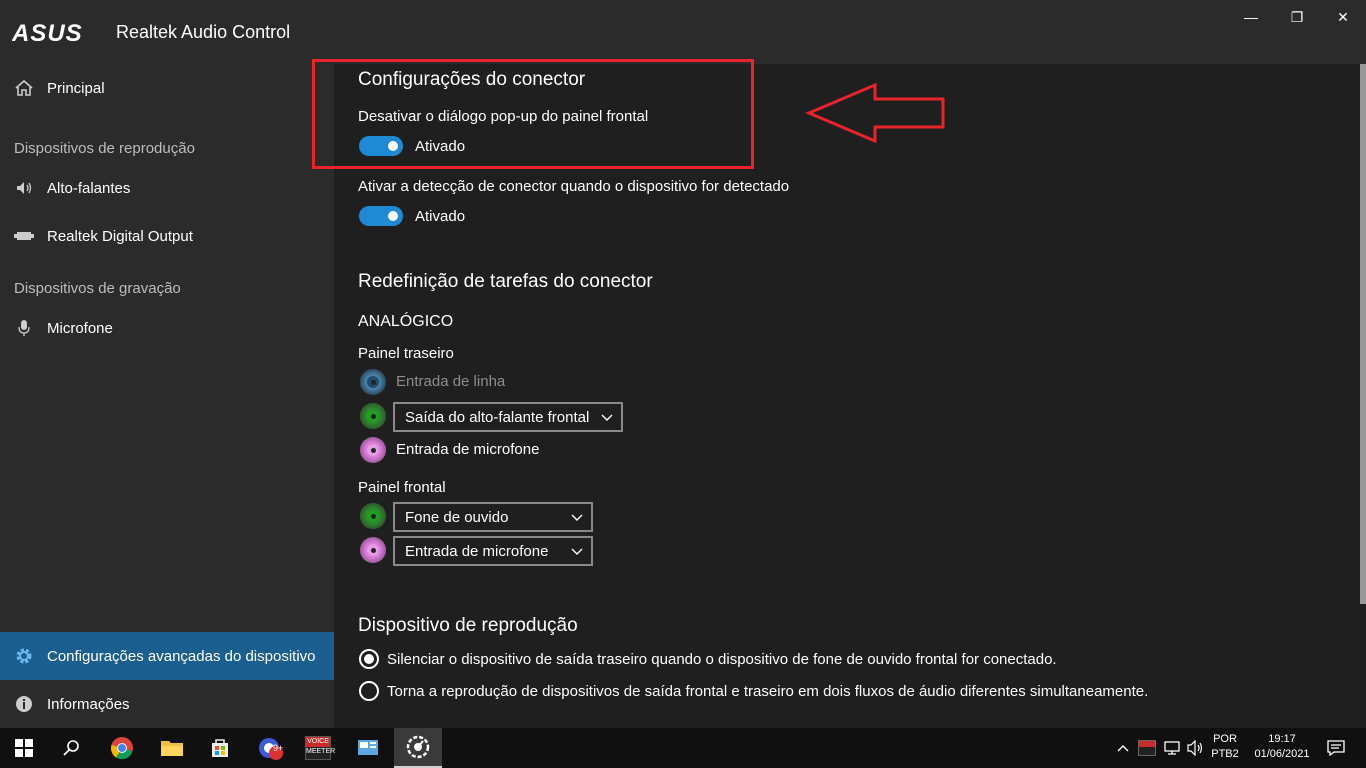  Describe the element at coordinates (369, 691) in the screenshot. I see `dual-stream-radio` at that location.